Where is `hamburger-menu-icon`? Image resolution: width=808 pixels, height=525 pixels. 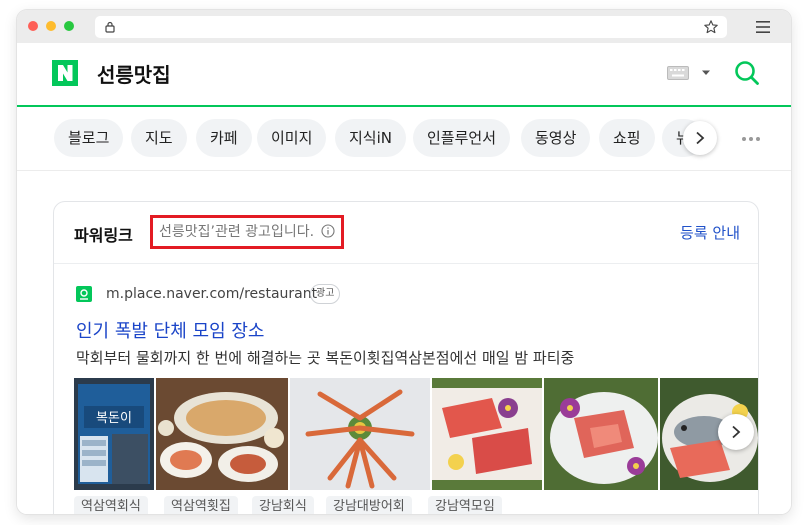
hamburger-menu-icon is located at coordinates (763, 27).